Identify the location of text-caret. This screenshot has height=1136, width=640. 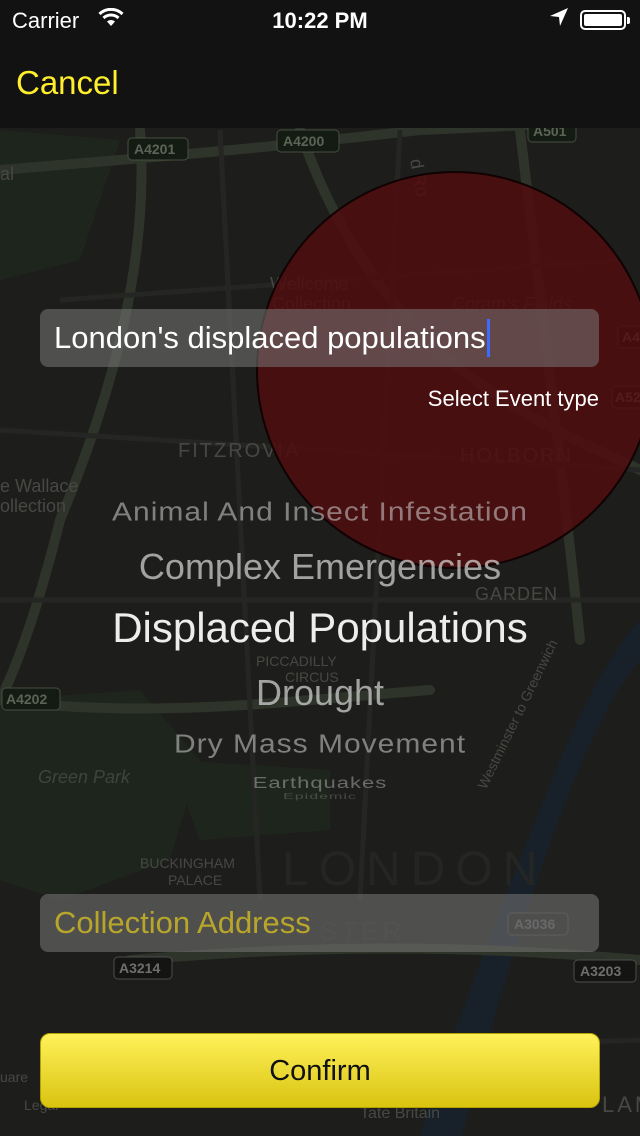
(488, 338).